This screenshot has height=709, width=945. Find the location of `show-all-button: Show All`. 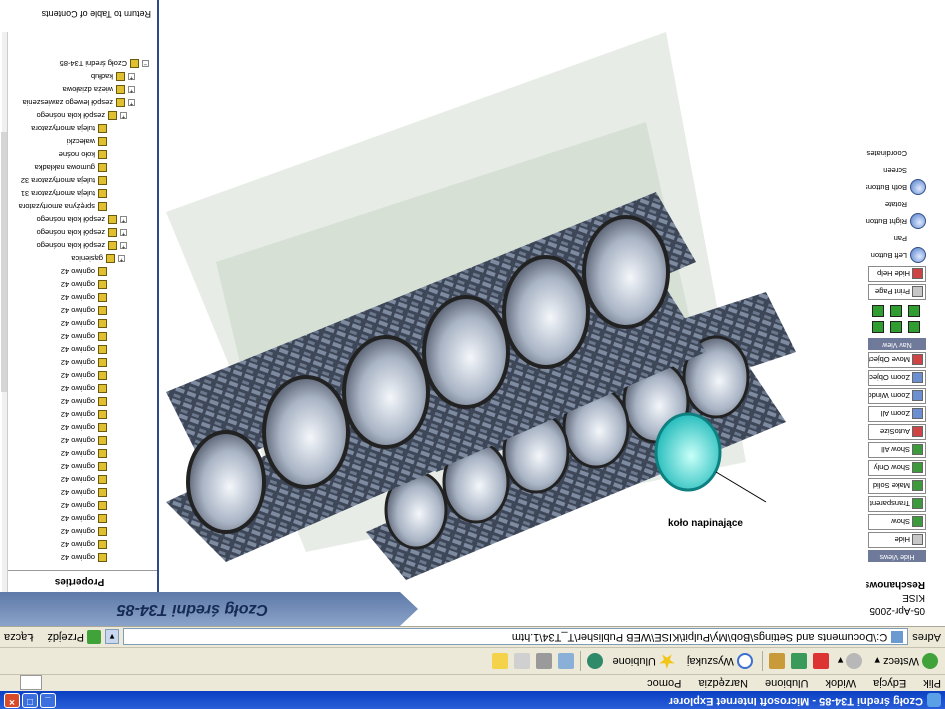

show-all-button: Show All is located at coordinates (897, 450).